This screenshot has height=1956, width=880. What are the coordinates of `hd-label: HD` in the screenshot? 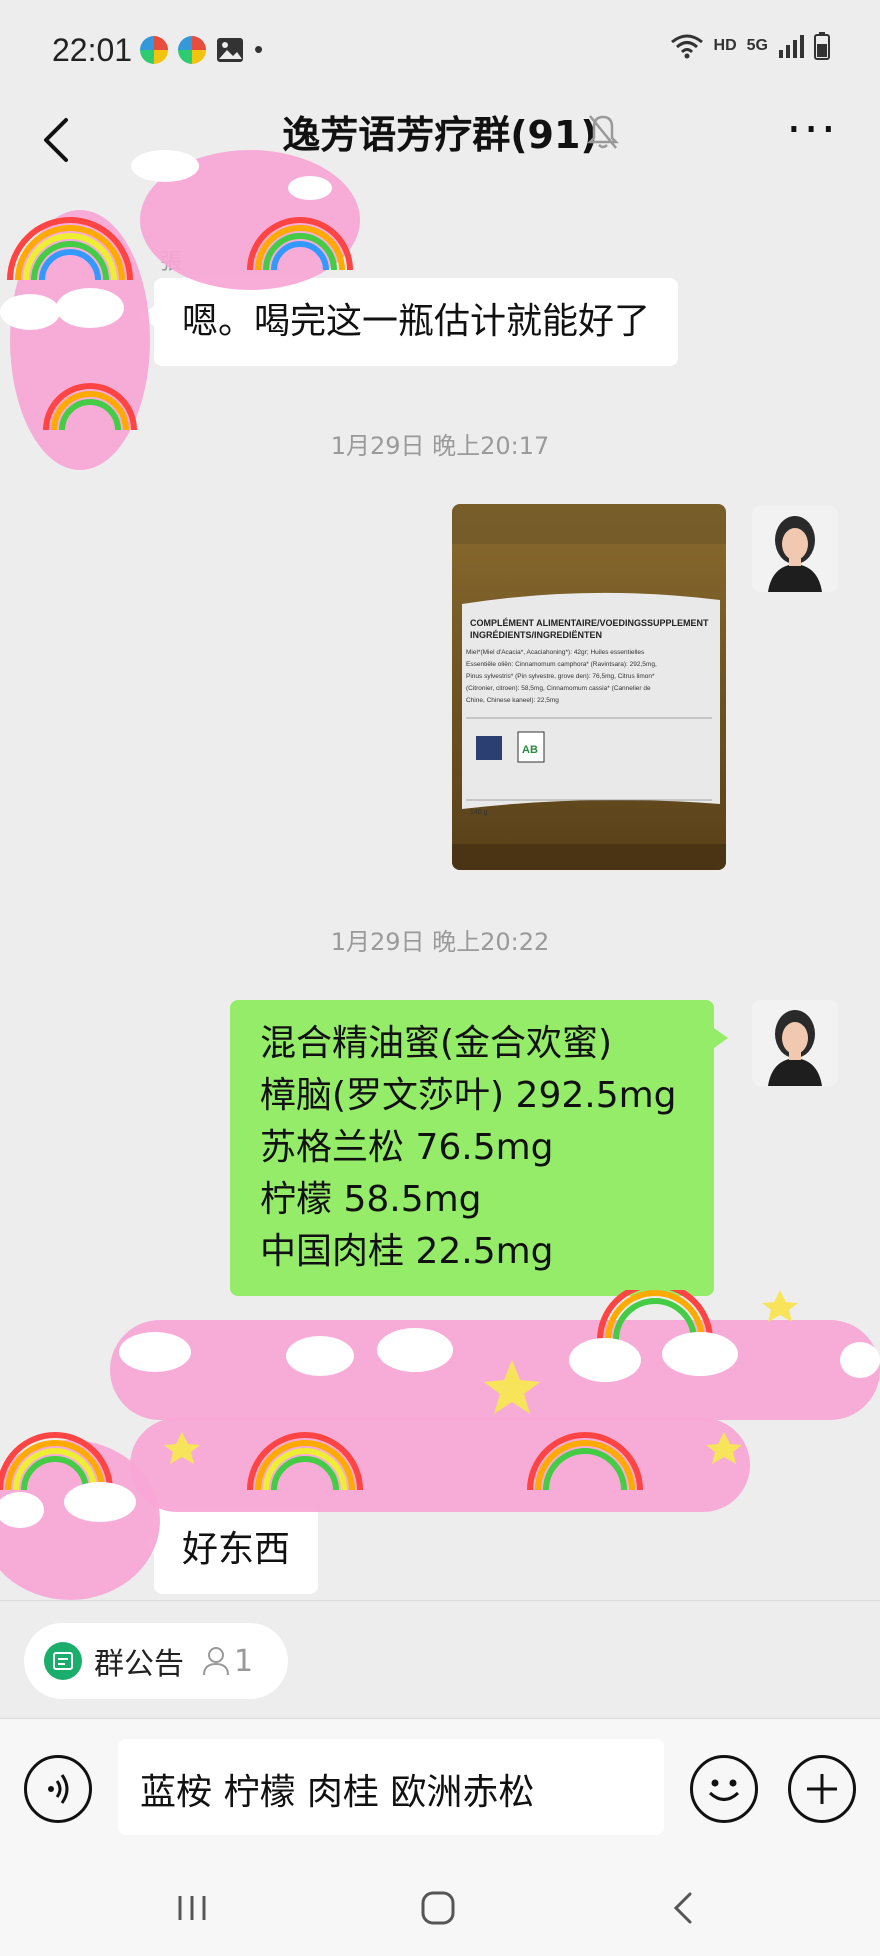 It's located at (725, 45).